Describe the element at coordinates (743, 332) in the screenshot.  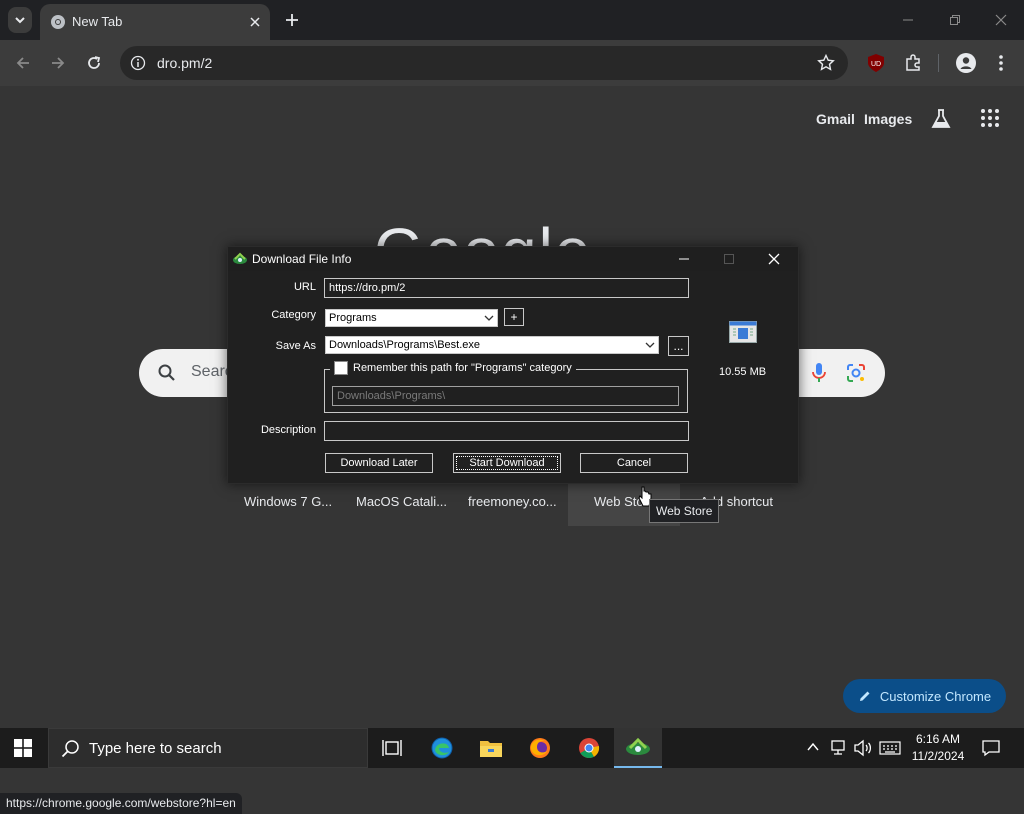
I see `file-type-icon` at that location.